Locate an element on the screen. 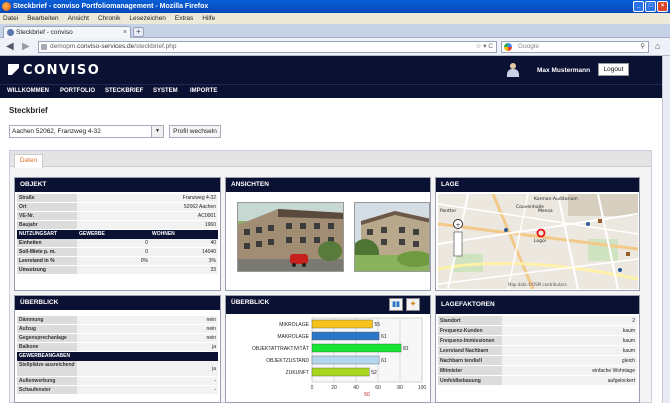  nutzung-col-header: WOHNEN is located at coordinates (163, 234).